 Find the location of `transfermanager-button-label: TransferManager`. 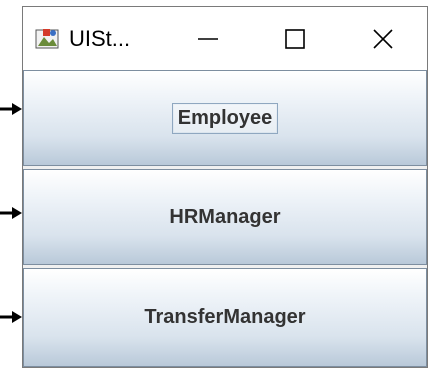

transfermanager-button-label: TransferManager is located at coordinates (225, 317).